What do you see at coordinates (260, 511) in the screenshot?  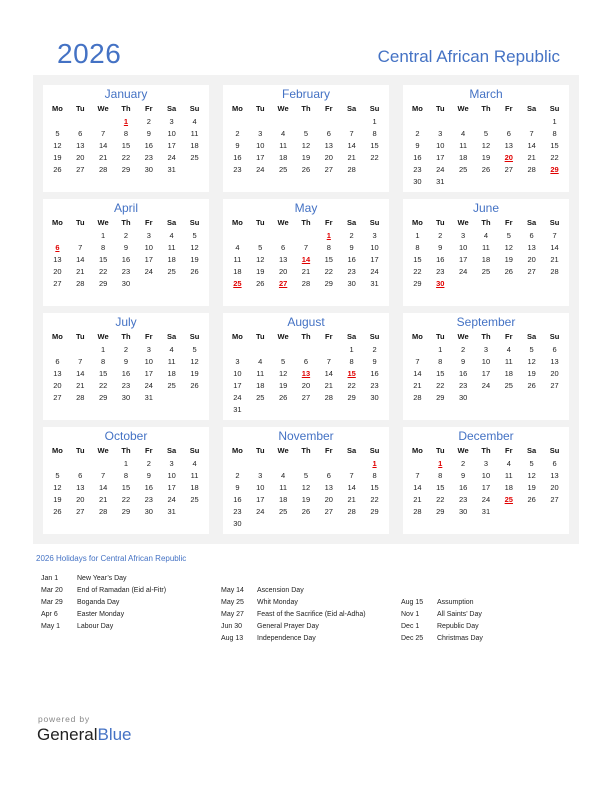 I see `day-cell: 24` at bounding box center [260, 511].